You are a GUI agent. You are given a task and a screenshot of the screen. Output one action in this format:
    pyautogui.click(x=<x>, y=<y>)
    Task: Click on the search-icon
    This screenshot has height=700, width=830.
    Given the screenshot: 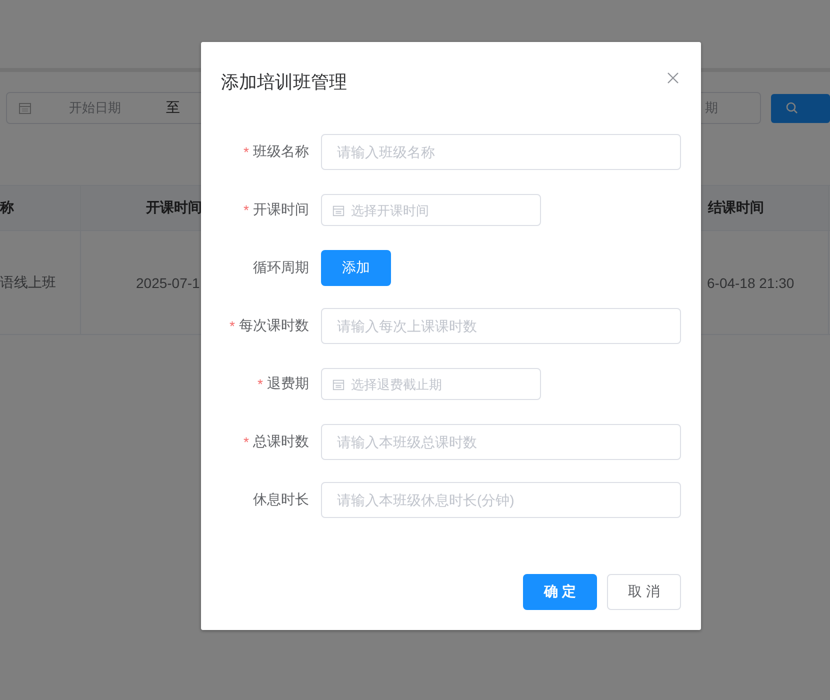 What is the action you would take?
    pyautogui.click(x=792, y=108)
    